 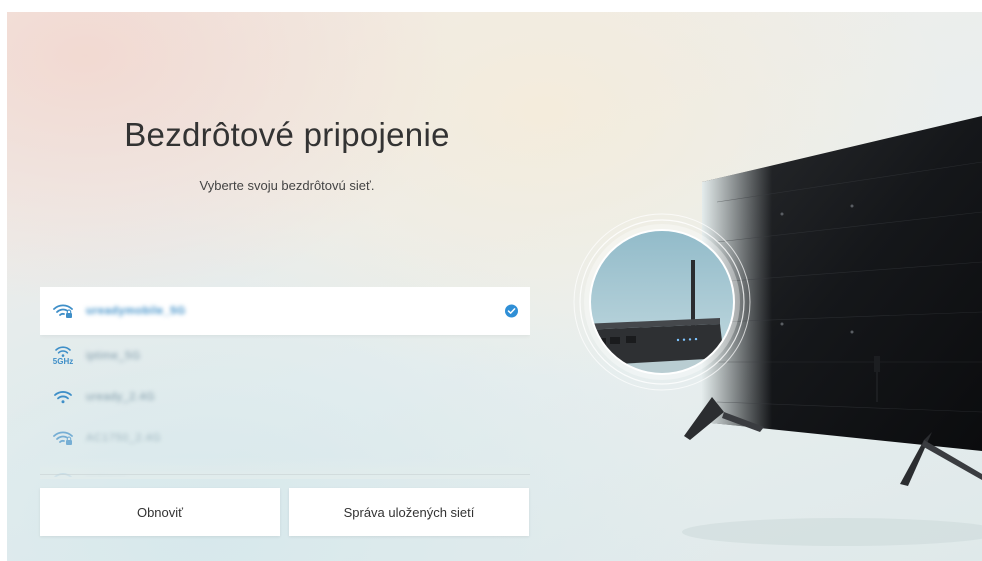 What do you see at coordinates (409, 512) in the screenshot?
I see `manage-saved-networks-button: Správa uložených sietí` at bounding box center [409, 512].